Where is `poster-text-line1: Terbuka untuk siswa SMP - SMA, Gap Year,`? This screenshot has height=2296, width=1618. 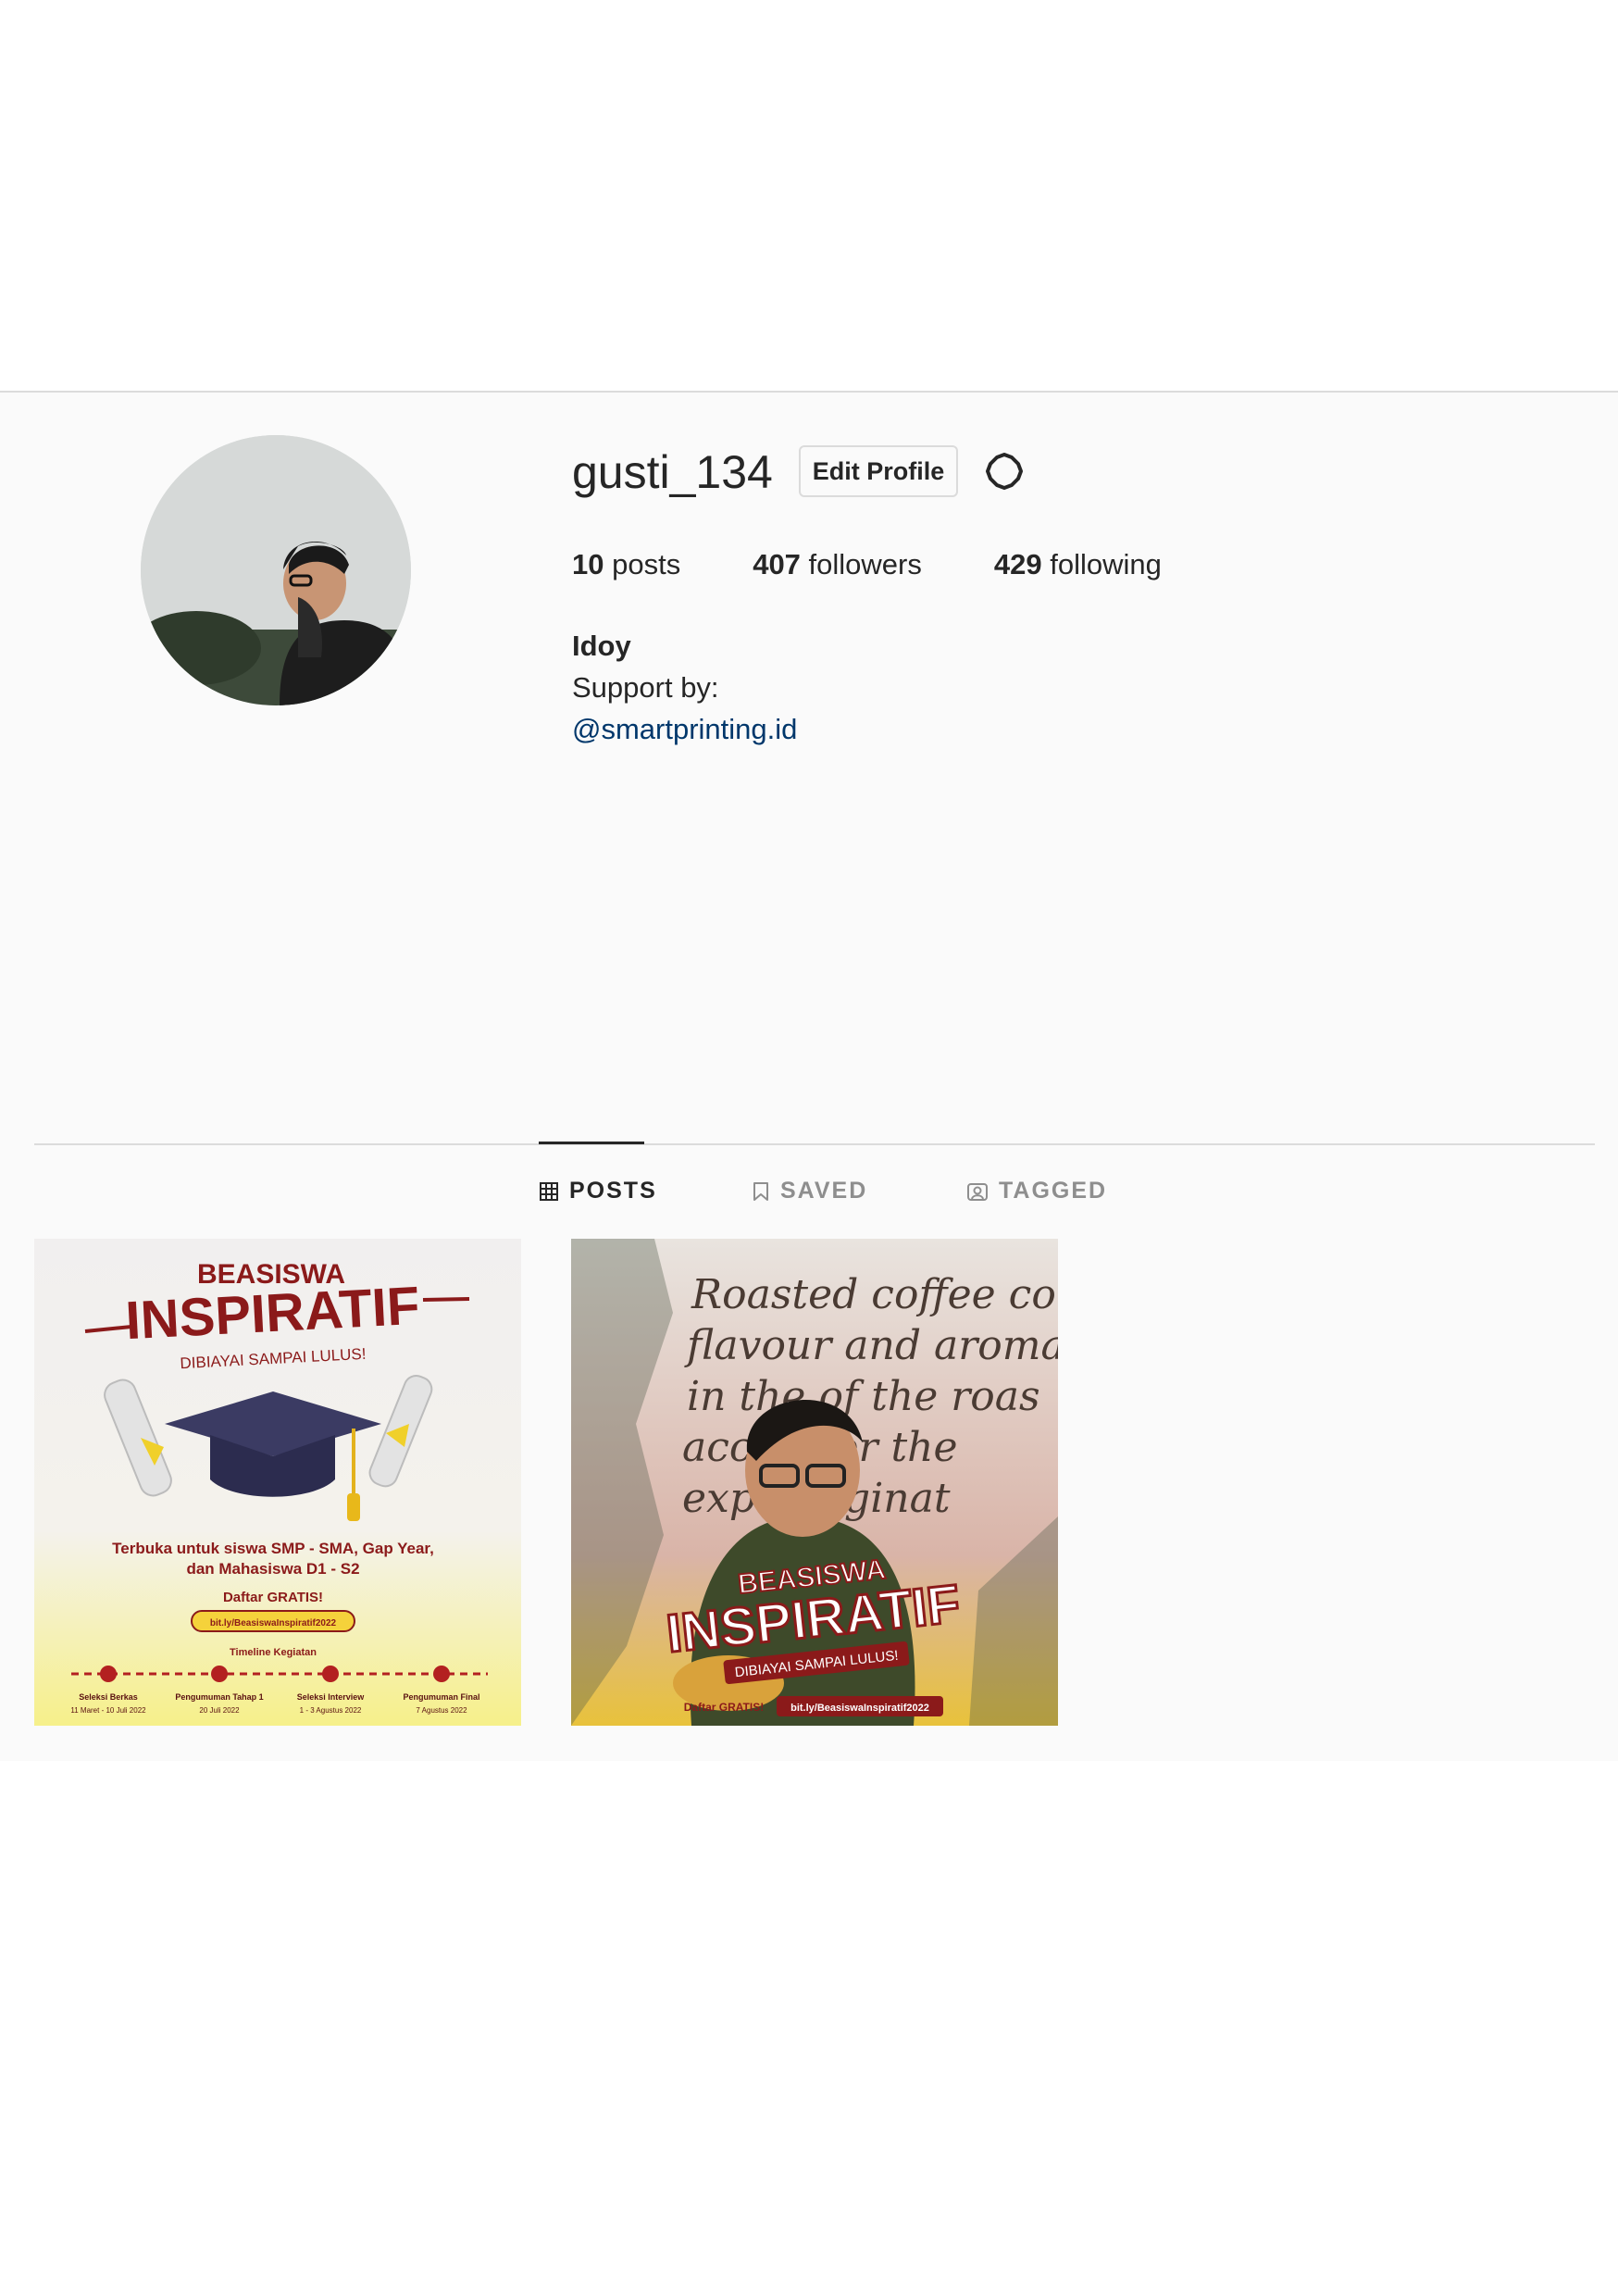 poster-text-line1: Terbuka untuk siswa SMP - SMA, Gap Year, is located at coordinates (273, 1548).